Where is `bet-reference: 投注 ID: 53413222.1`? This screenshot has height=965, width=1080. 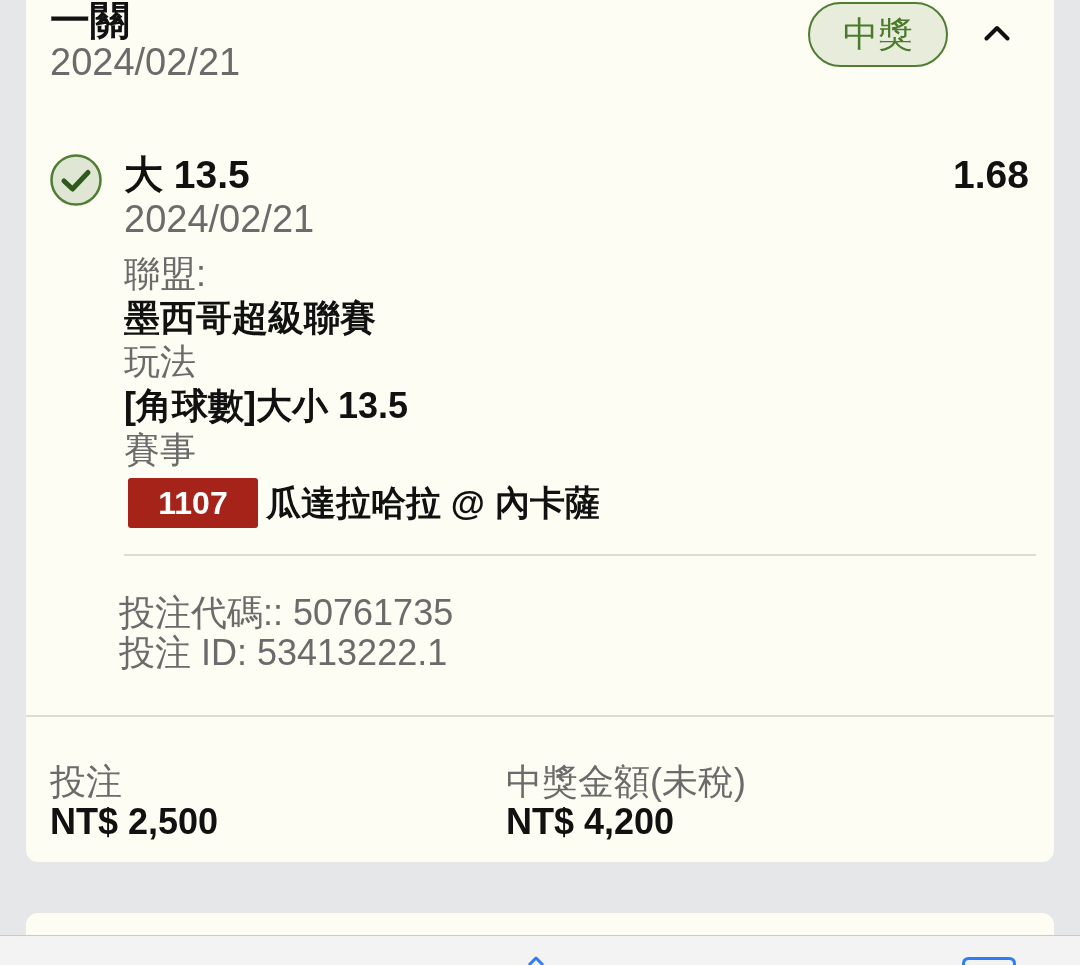 bet-reference: 投注 ID: 53413222.1 is located at coordinates (284, 653).